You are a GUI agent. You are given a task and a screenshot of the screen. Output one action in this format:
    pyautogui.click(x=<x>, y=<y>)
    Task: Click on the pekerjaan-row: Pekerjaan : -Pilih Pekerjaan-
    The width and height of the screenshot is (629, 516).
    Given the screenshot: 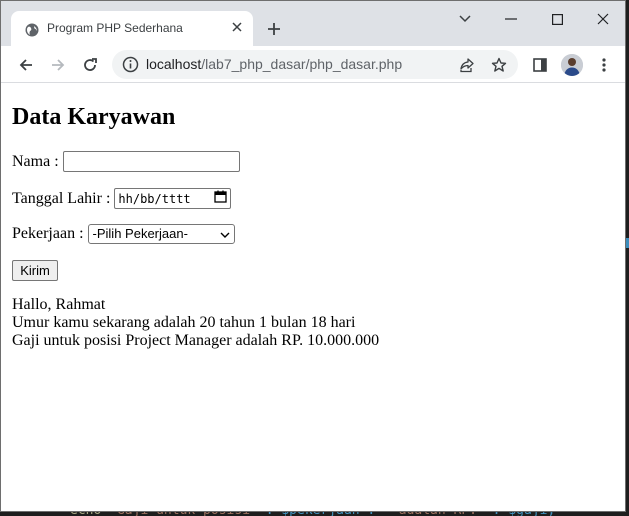 What is the action you would take?
    pyautogui.click(x=123, y=234)
    